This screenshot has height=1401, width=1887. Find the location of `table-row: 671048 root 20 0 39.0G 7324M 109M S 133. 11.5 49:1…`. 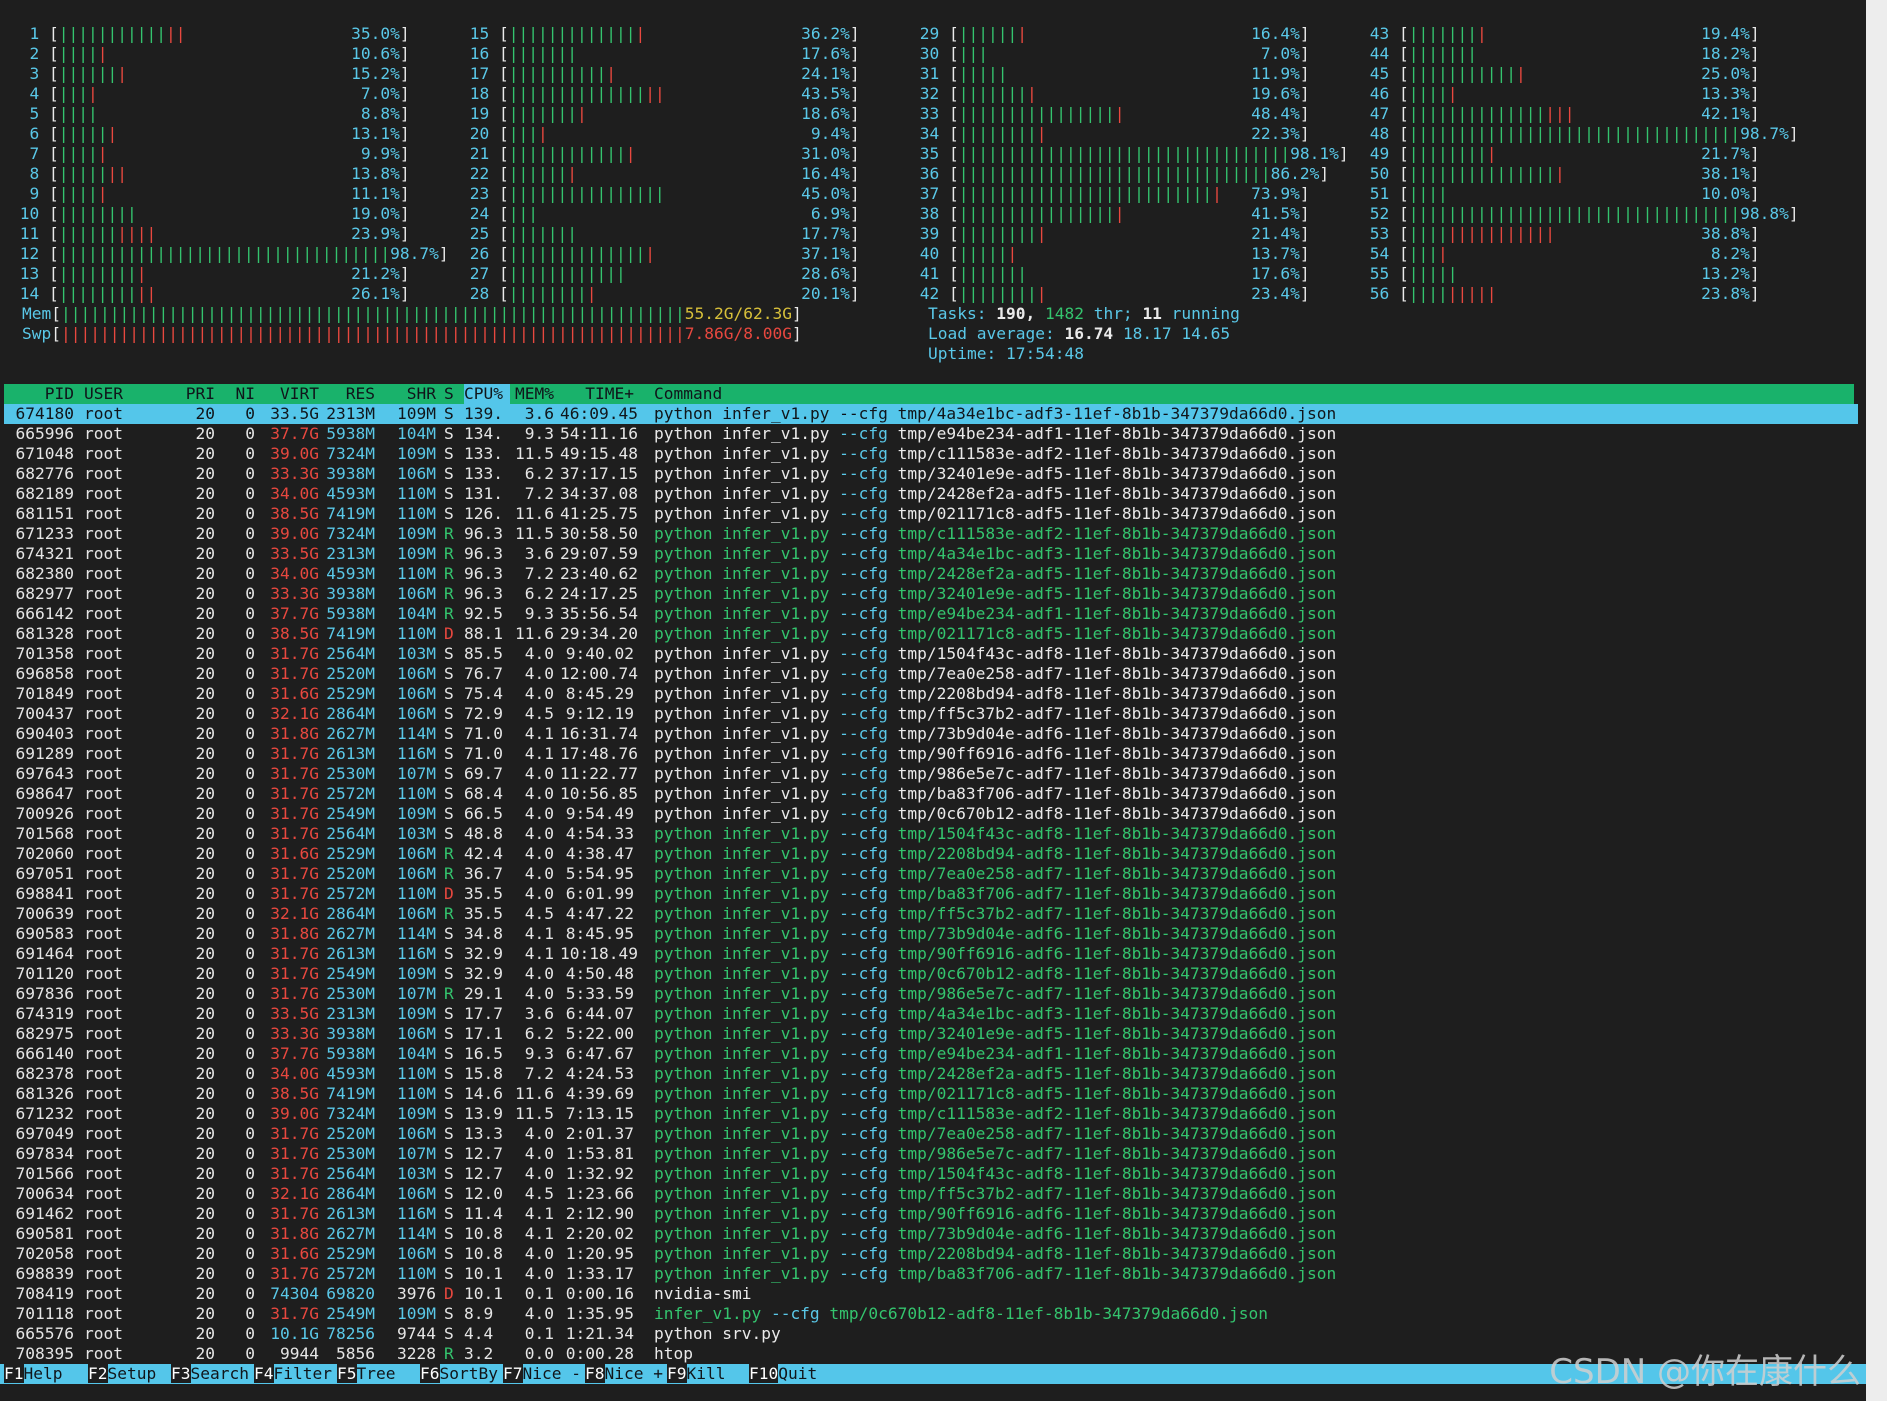

table-row: 671048 root 20 0 39.0G 7324M 109M S 133. 11.5 49:1… is located at coordinates (927, 454).